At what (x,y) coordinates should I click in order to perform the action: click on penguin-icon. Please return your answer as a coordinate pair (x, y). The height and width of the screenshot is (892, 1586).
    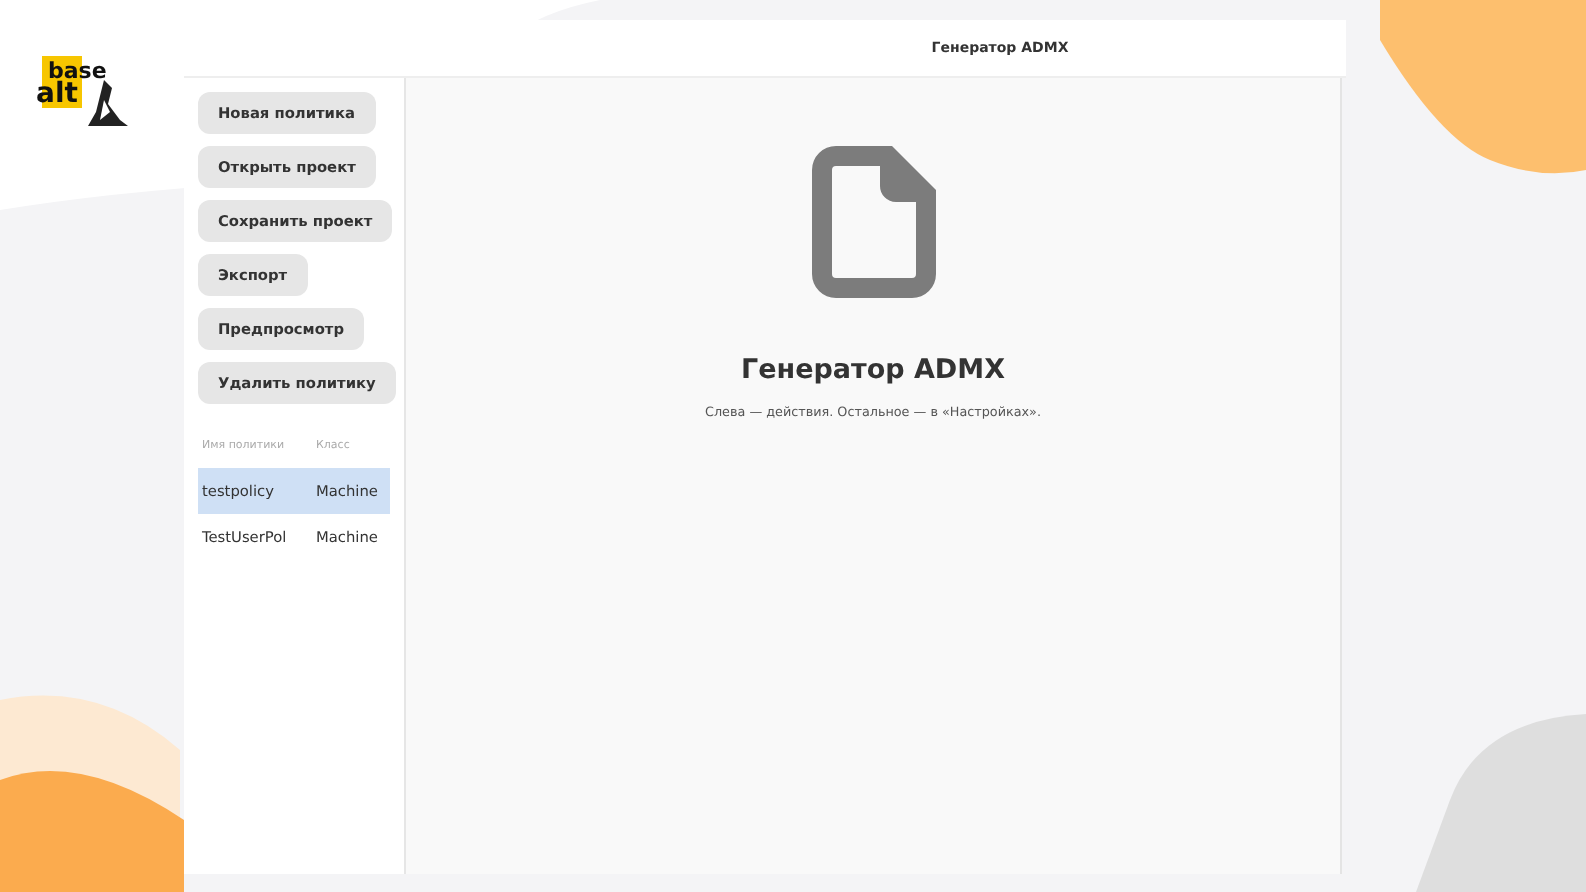
    Looking at the image, I should click on (110, 102).